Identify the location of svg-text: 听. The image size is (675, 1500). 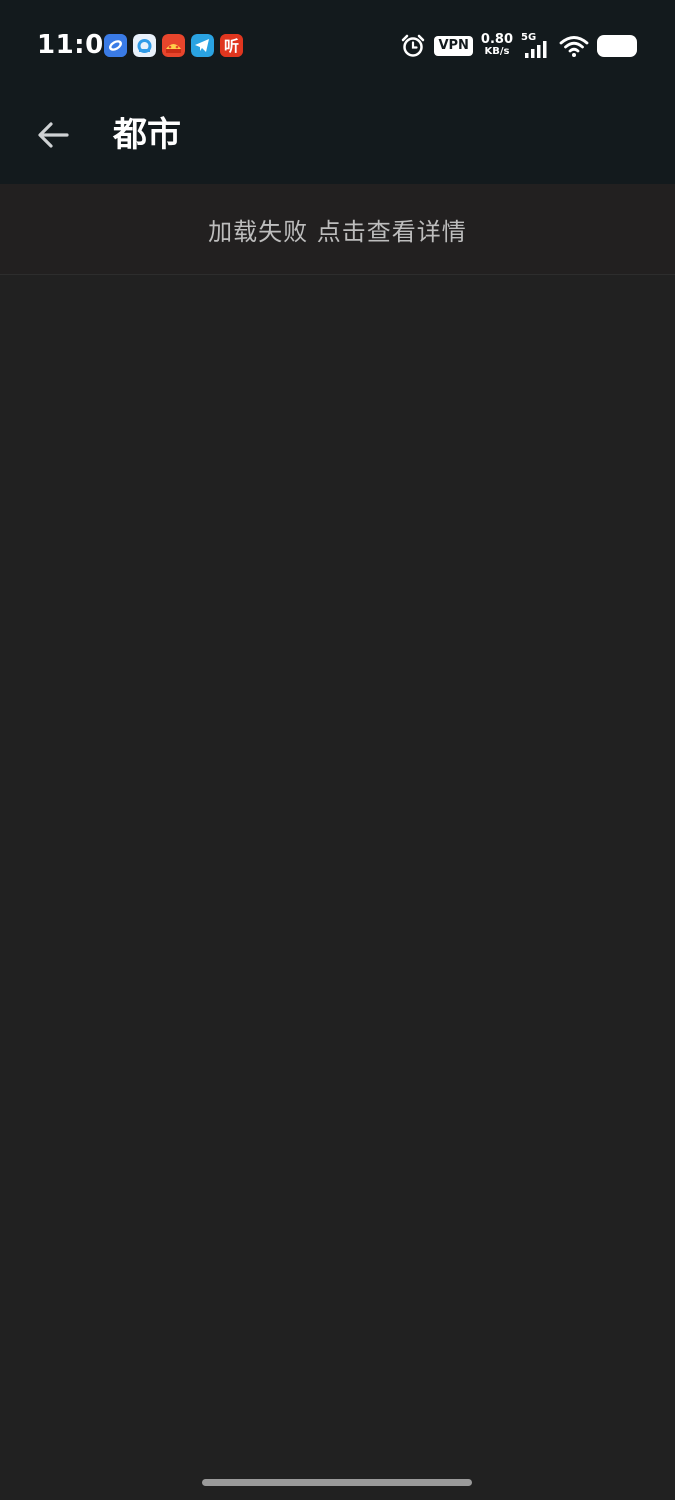
(231, 46).